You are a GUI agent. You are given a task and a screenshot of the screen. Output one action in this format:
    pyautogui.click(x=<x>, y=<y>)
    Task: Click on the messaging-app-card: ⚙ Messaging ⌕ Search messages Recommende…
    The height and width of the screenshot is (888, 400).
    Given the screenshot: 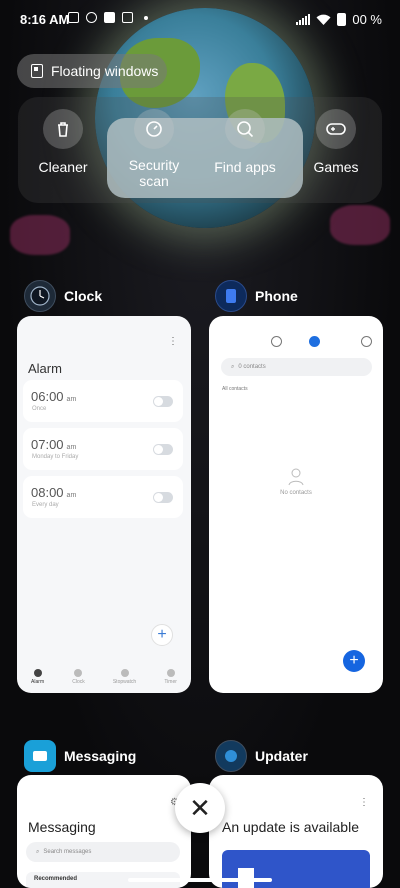 What is the action you would take?
    pyautogui.click(x=104, y=831)
    